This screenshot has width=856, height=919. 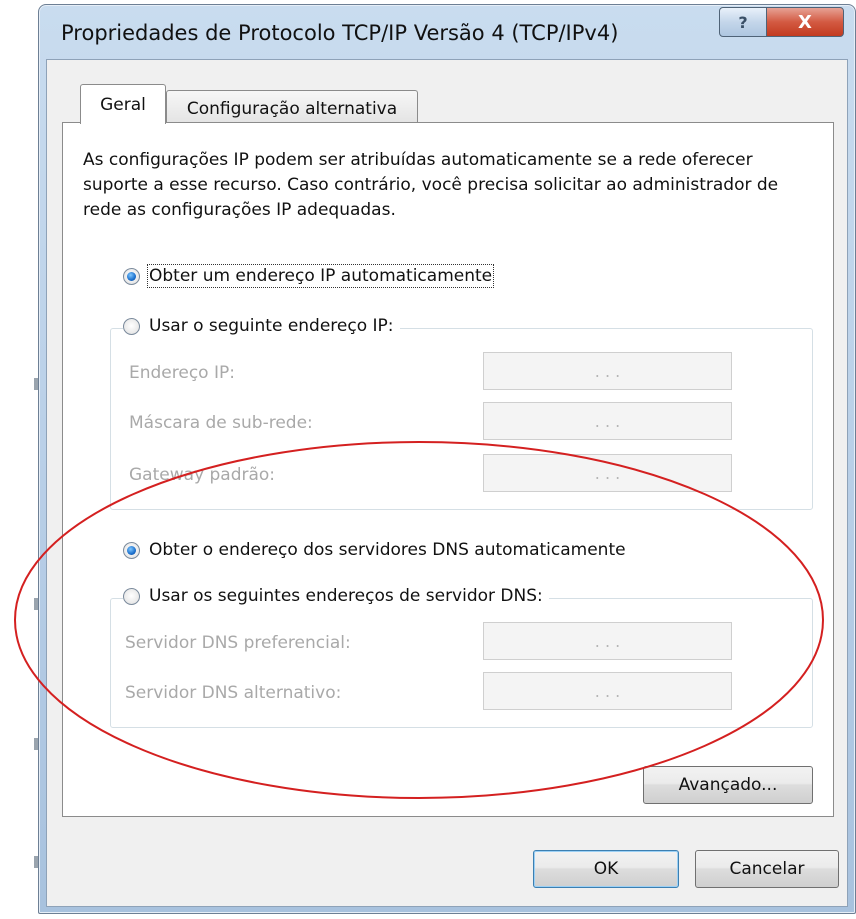 What do you see at coordinates (19, 459) in the screenshot?
I see `background-edge` at bounding box center [19, 459].